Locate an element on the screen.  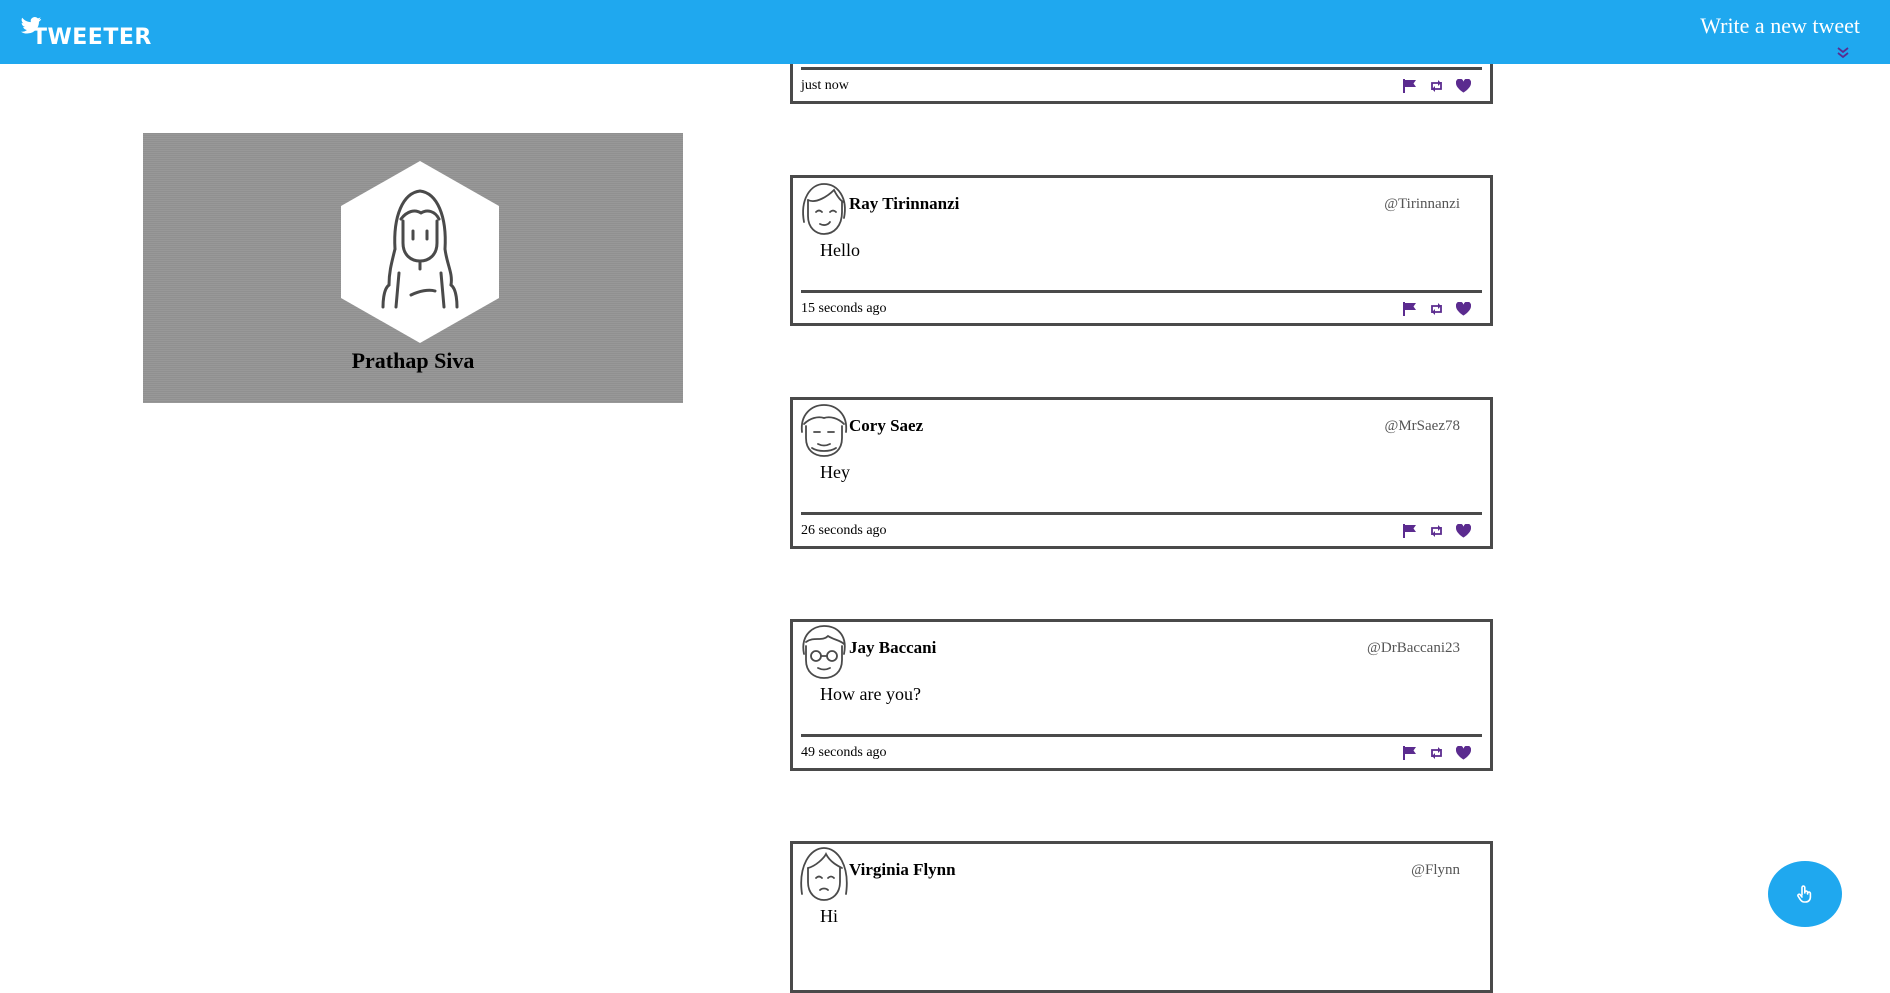
tweet-timestamp: 26 seconds ago is located at coordinates (844, 530).